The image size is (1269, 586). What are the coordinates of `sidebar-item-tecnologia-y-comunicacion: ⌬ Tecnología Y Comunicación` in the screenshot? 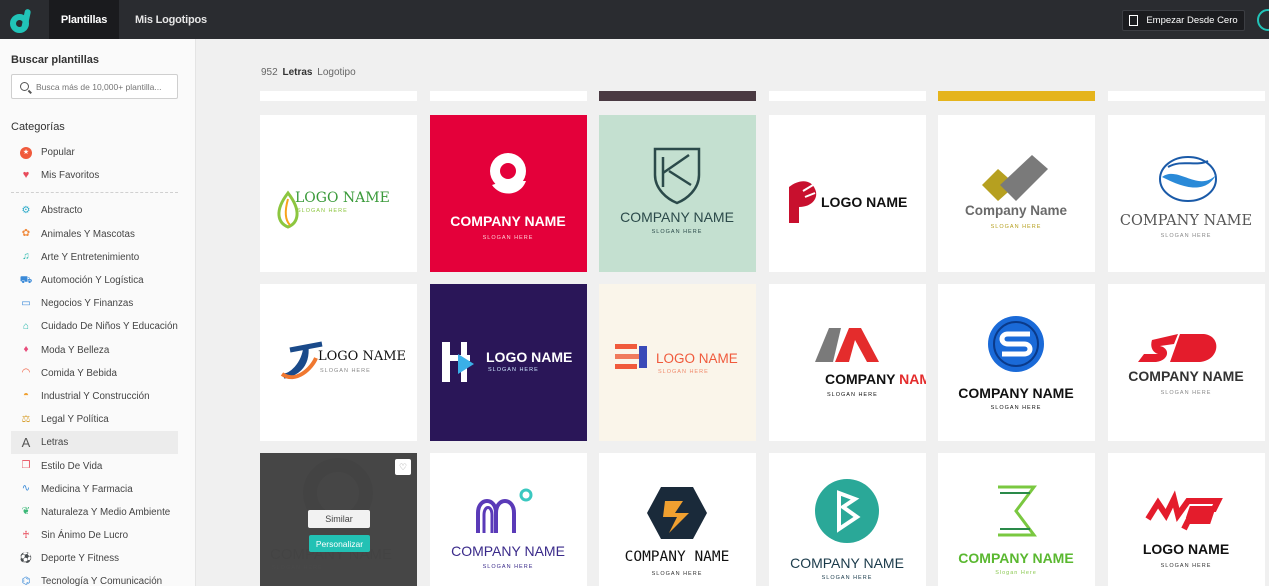 It's located at (97, 578).